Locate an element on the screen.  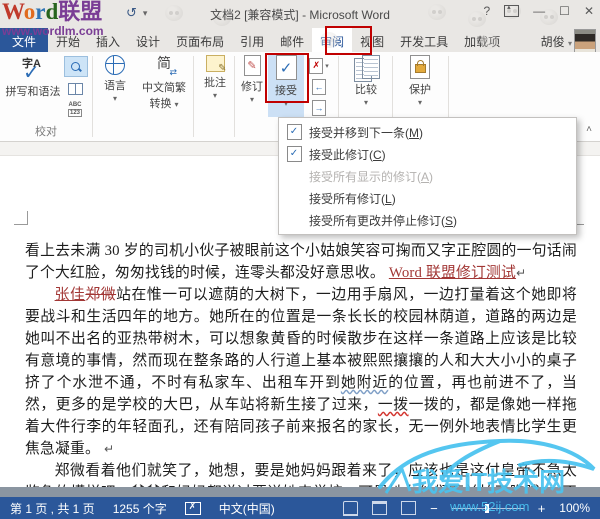
zoom-slider-thumb is located at coordinates (486, 508).